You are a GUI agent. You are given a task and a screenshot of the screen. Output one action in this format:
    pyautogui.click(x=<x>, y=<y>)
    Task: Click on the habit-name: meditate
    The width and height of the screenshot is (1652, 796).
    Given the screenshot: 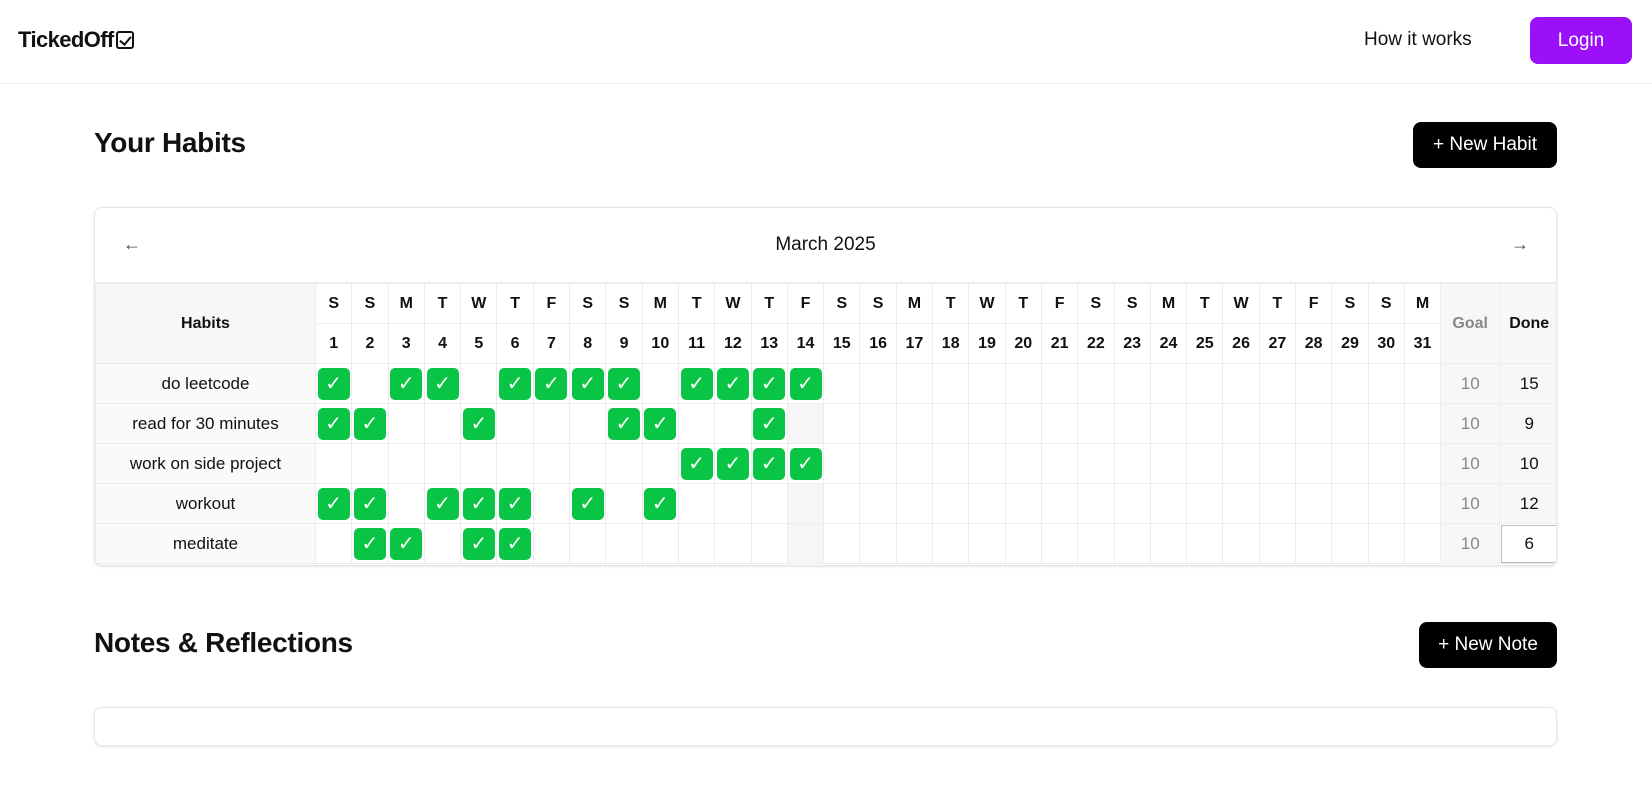 What is the action you would take?
    pyautogui.click(x=205, y=543)
    